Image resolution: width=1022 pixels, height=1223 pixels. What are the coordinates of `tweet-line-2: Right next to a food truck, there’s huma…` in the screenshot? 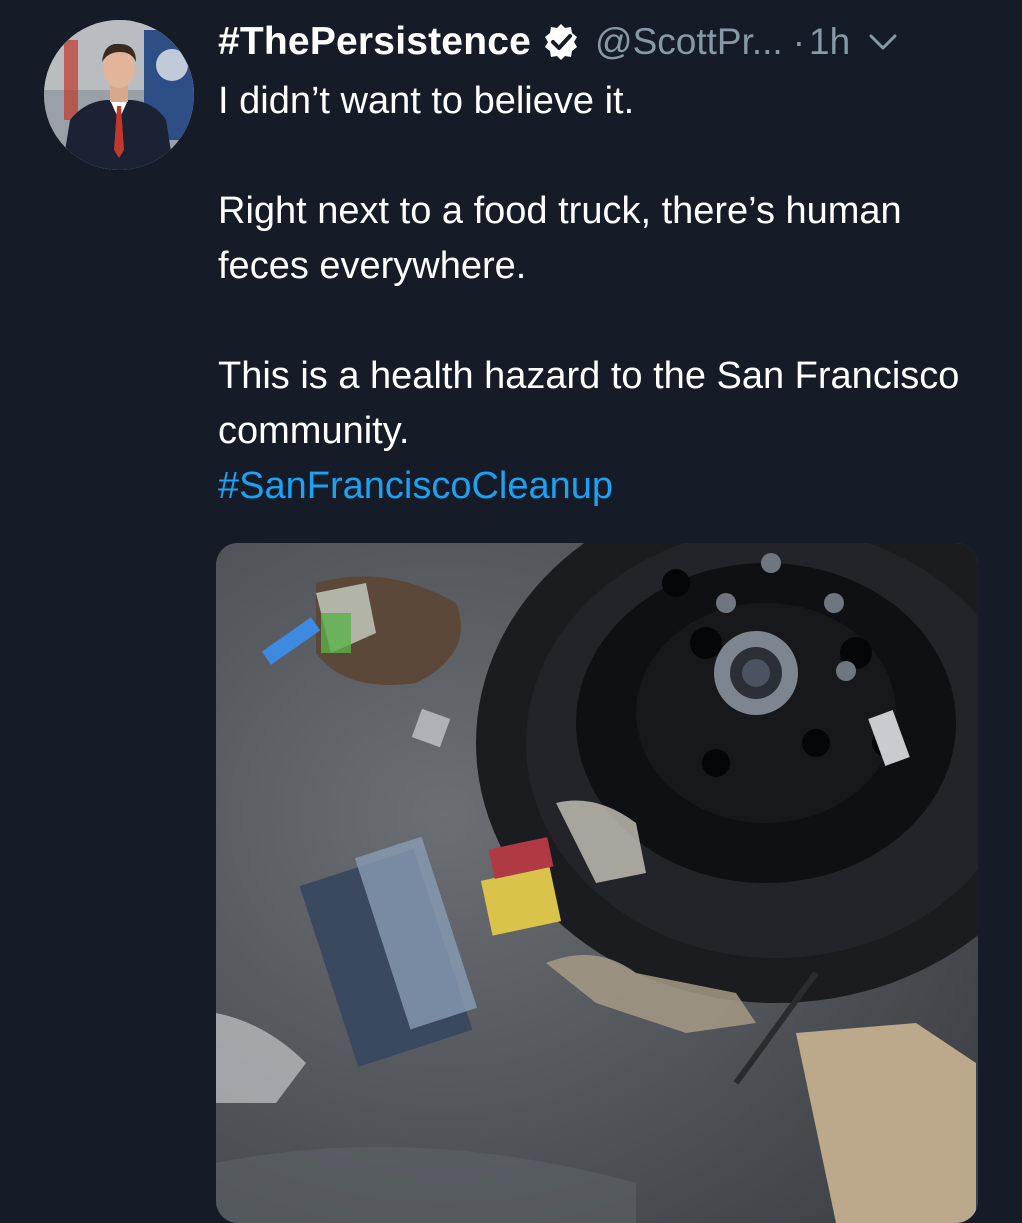 It's located at (560, 238).